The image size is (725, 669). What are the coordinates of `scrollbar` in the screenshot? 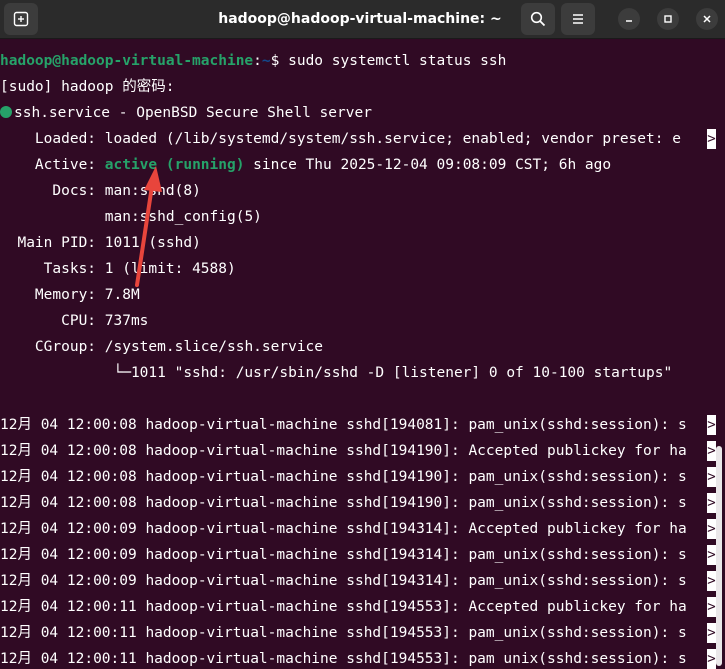 It's located at (718, 356).